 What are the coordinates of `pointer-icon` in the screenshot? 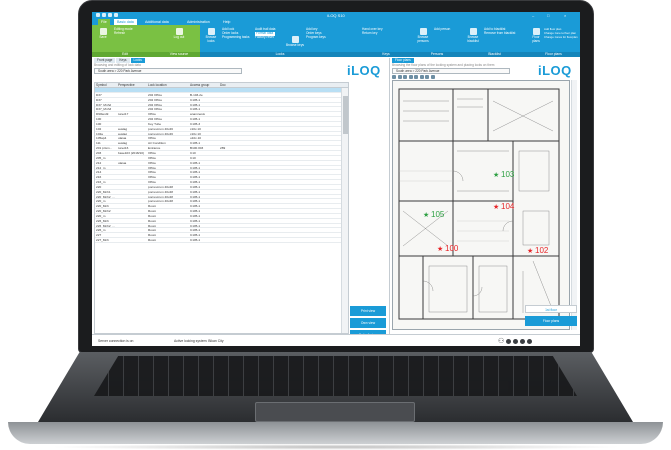 It's located at (394, 77).